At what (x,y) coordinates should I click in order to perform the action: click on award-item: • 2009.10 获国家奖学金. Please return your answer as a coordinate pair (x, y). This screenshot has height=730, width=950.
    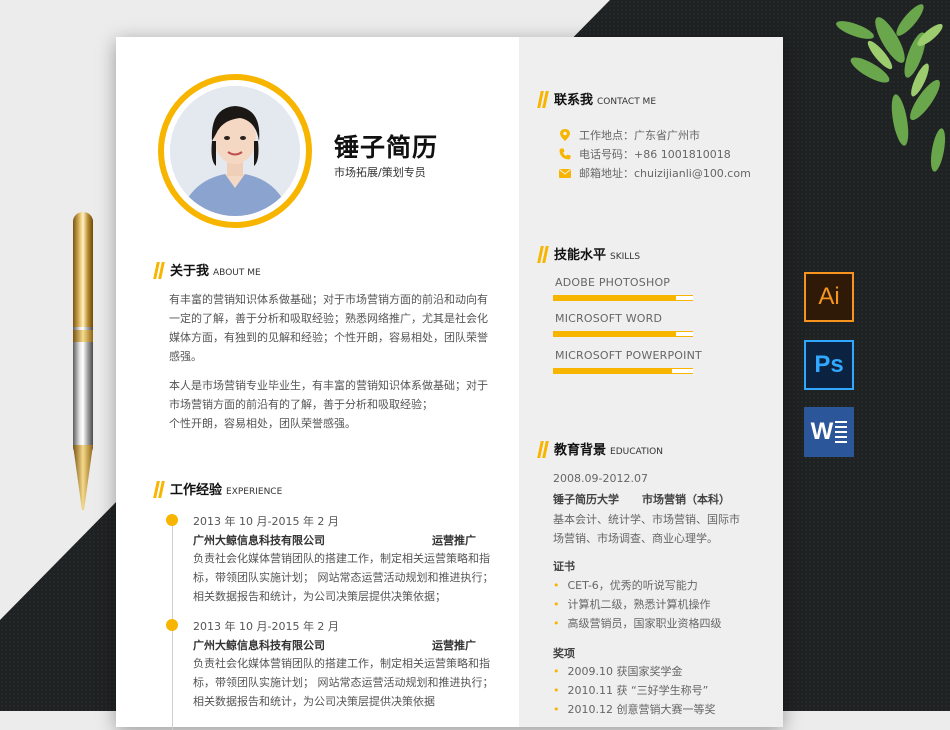
    Looking at the image, I should click on (618, 671).